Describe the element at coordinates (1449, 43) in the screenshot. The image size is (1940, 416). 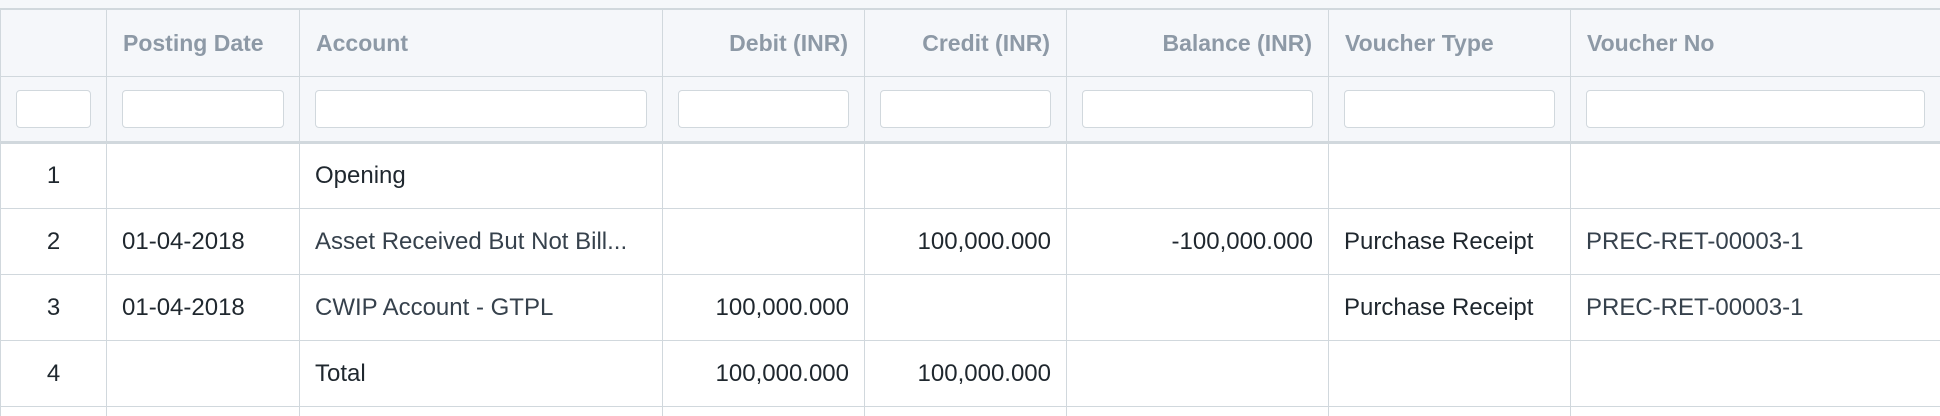
I see `column-header-voucher-type: Voucher Type` at that location.